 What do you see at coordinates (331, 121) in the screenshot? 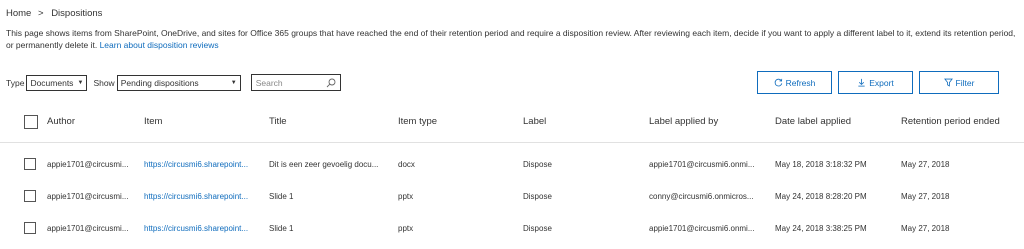
I see `column-header-title: Title` at bounding box center [331, 121].